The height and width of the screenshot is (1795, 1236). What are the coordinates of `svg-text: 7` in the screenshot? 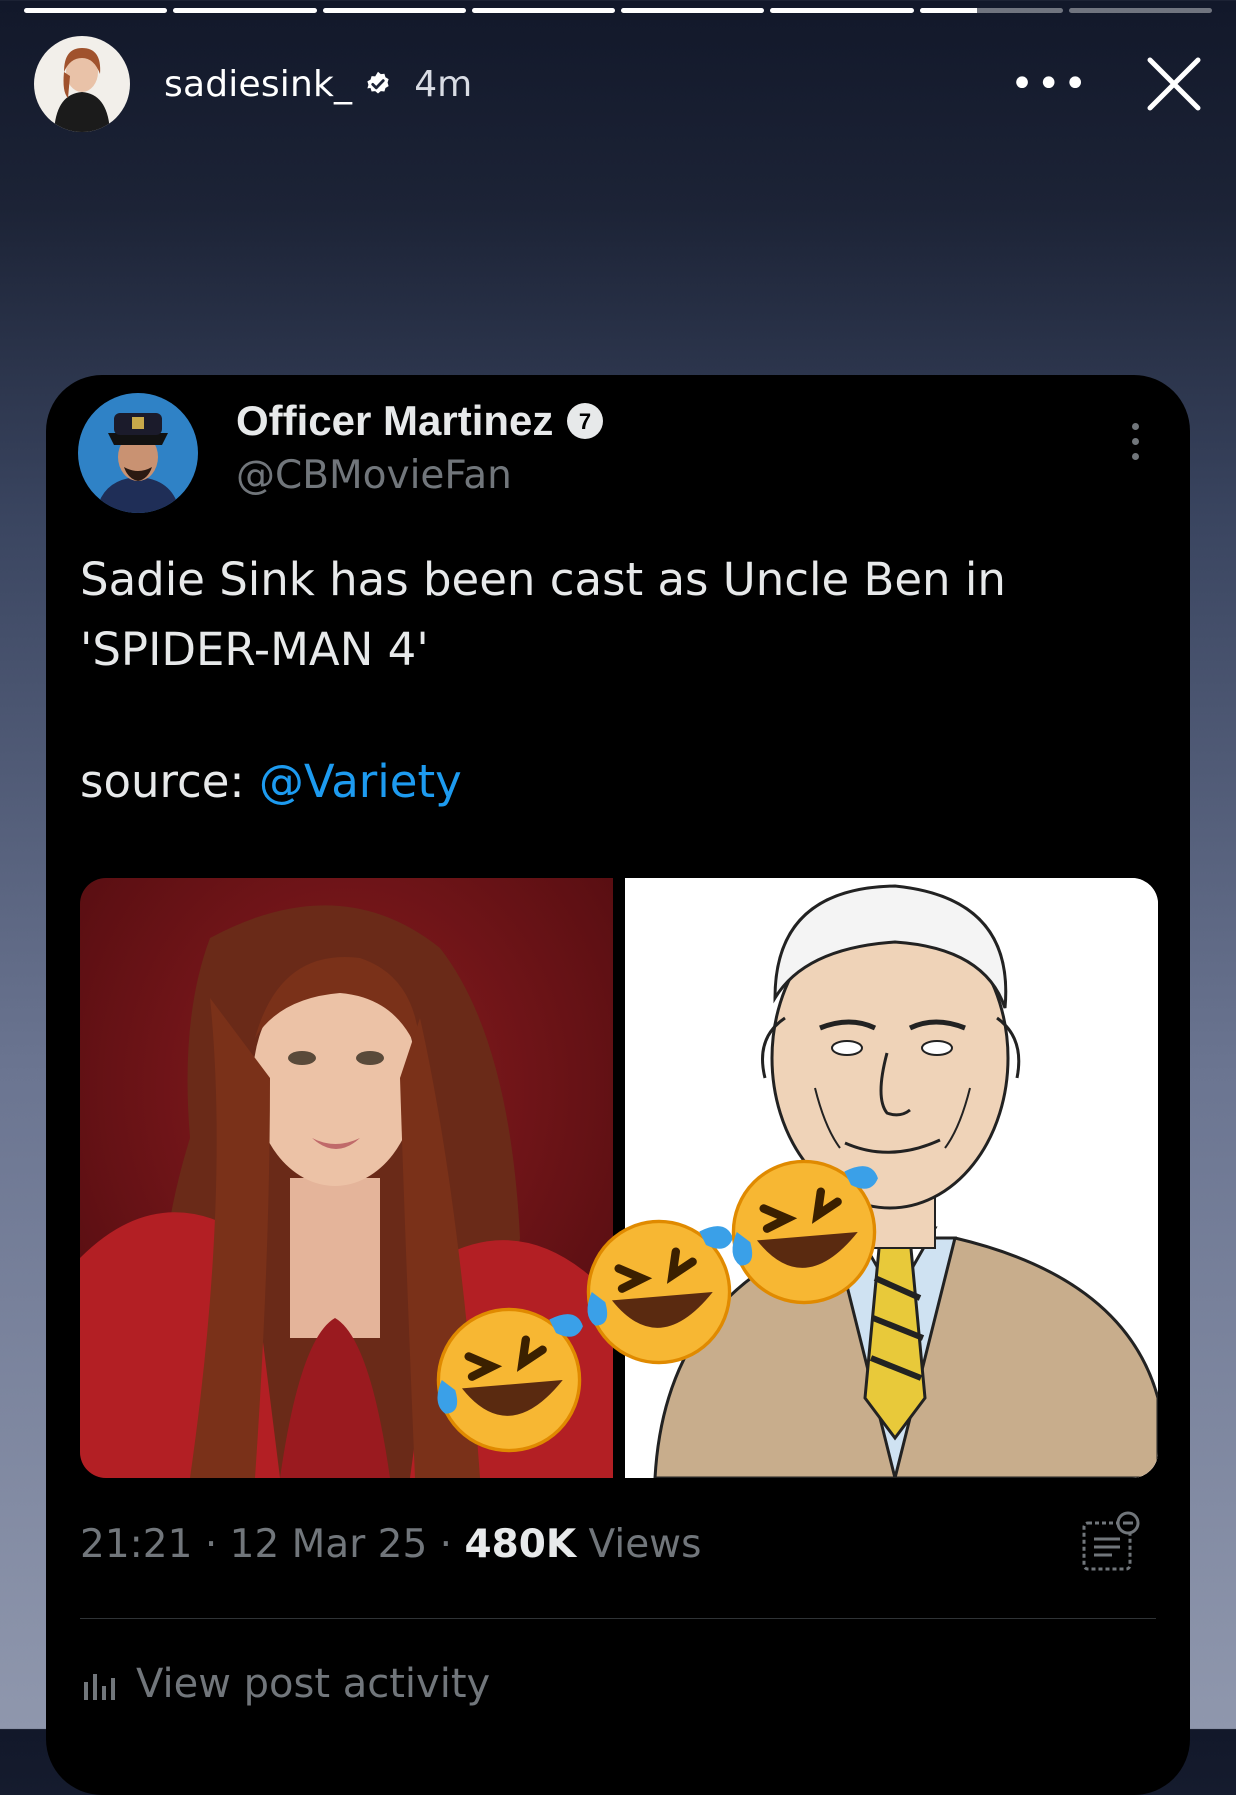 It's located at (585, 421).